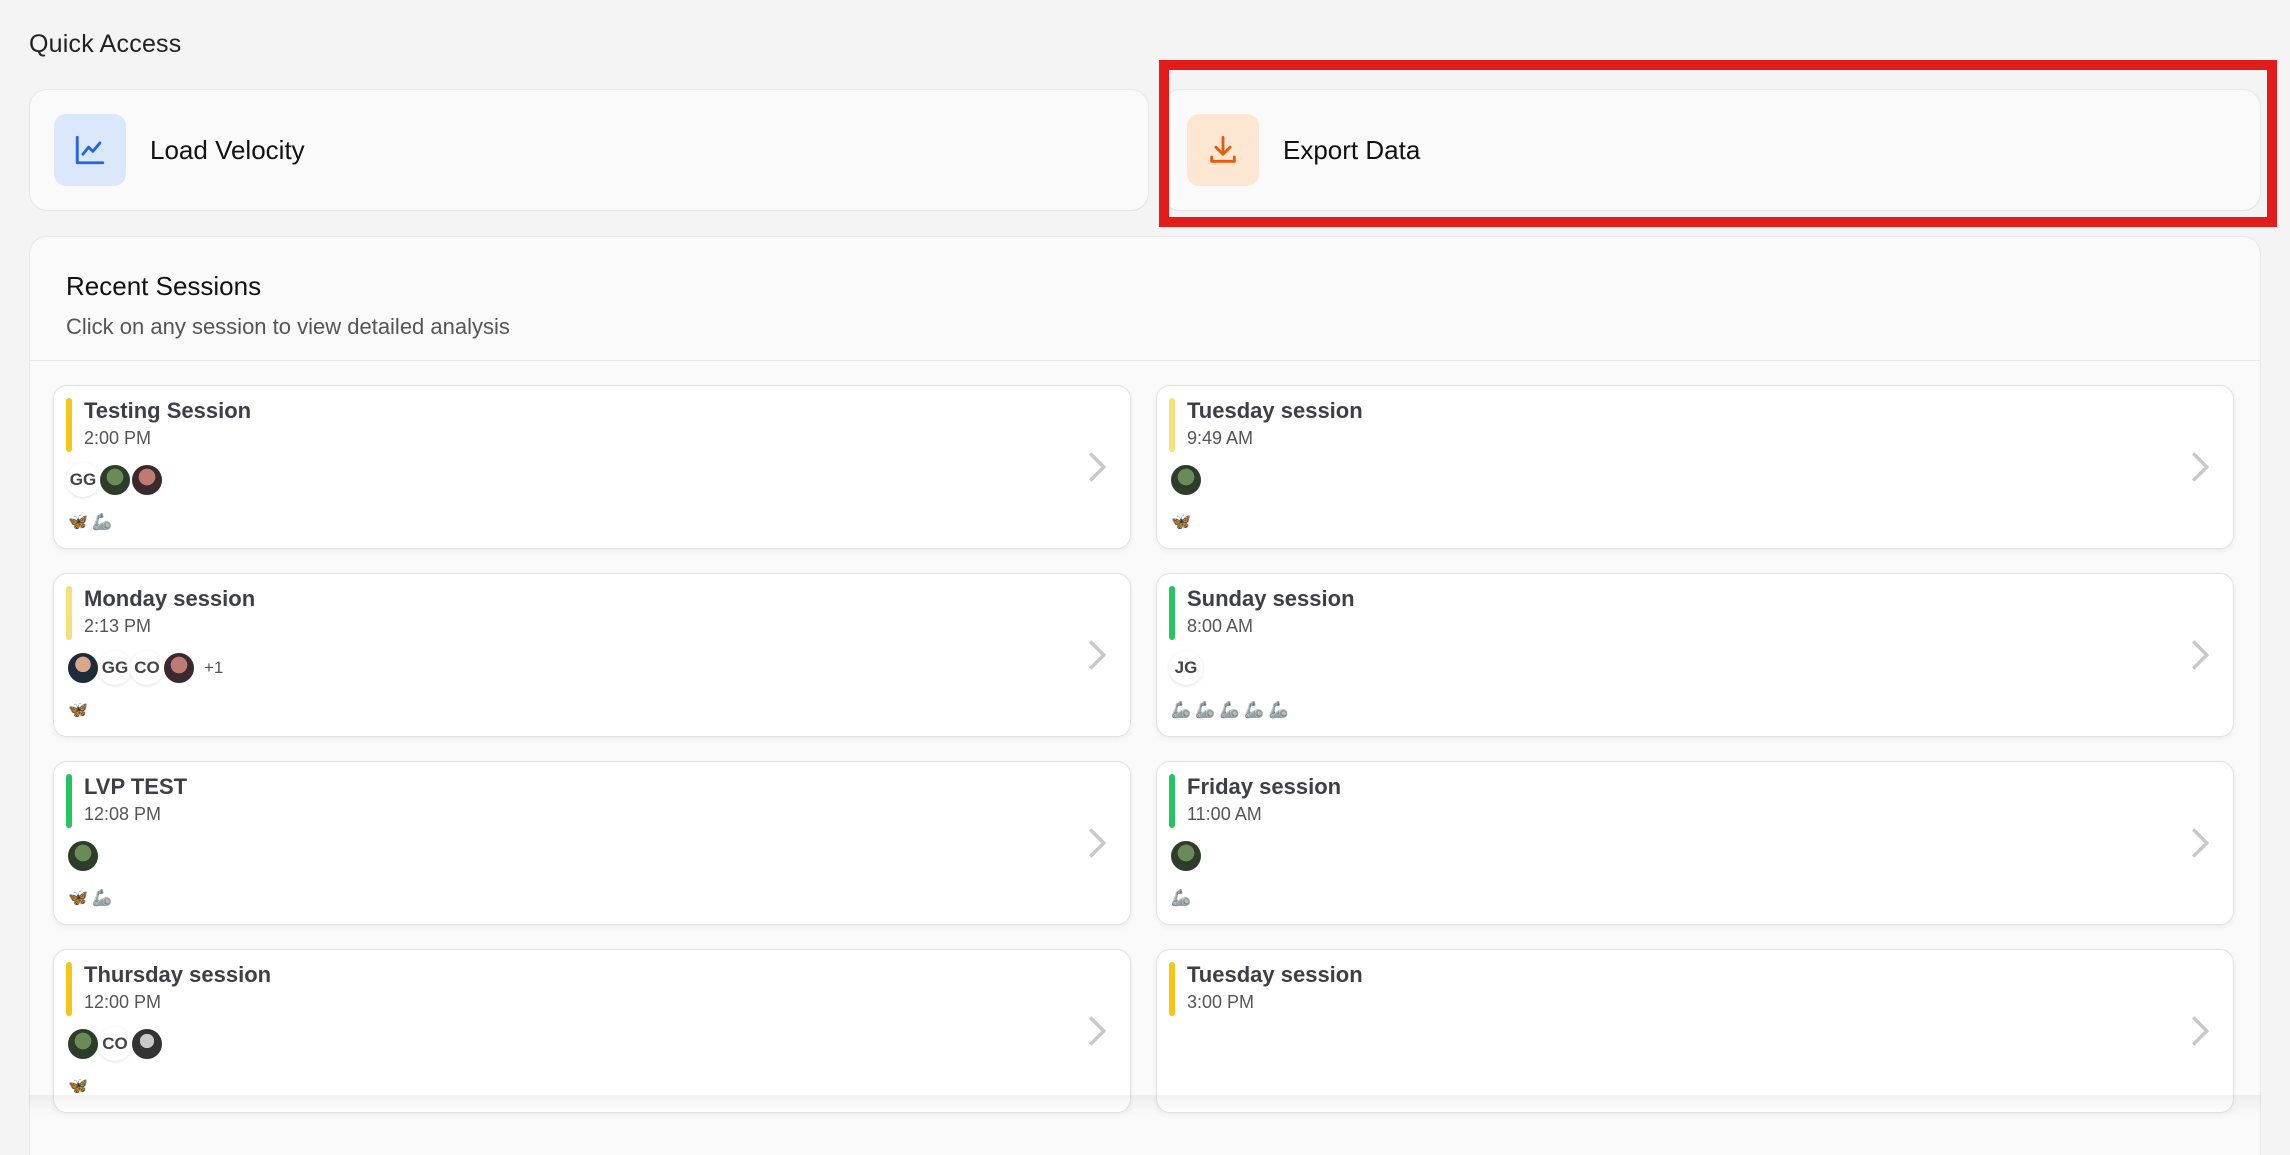 This screenshot has width=2290, height=1155. What do you see at coordinates (1224, 814) in the screenshot?
I see `session-time: 11:00 AM` at bounding box center [1224, 814].